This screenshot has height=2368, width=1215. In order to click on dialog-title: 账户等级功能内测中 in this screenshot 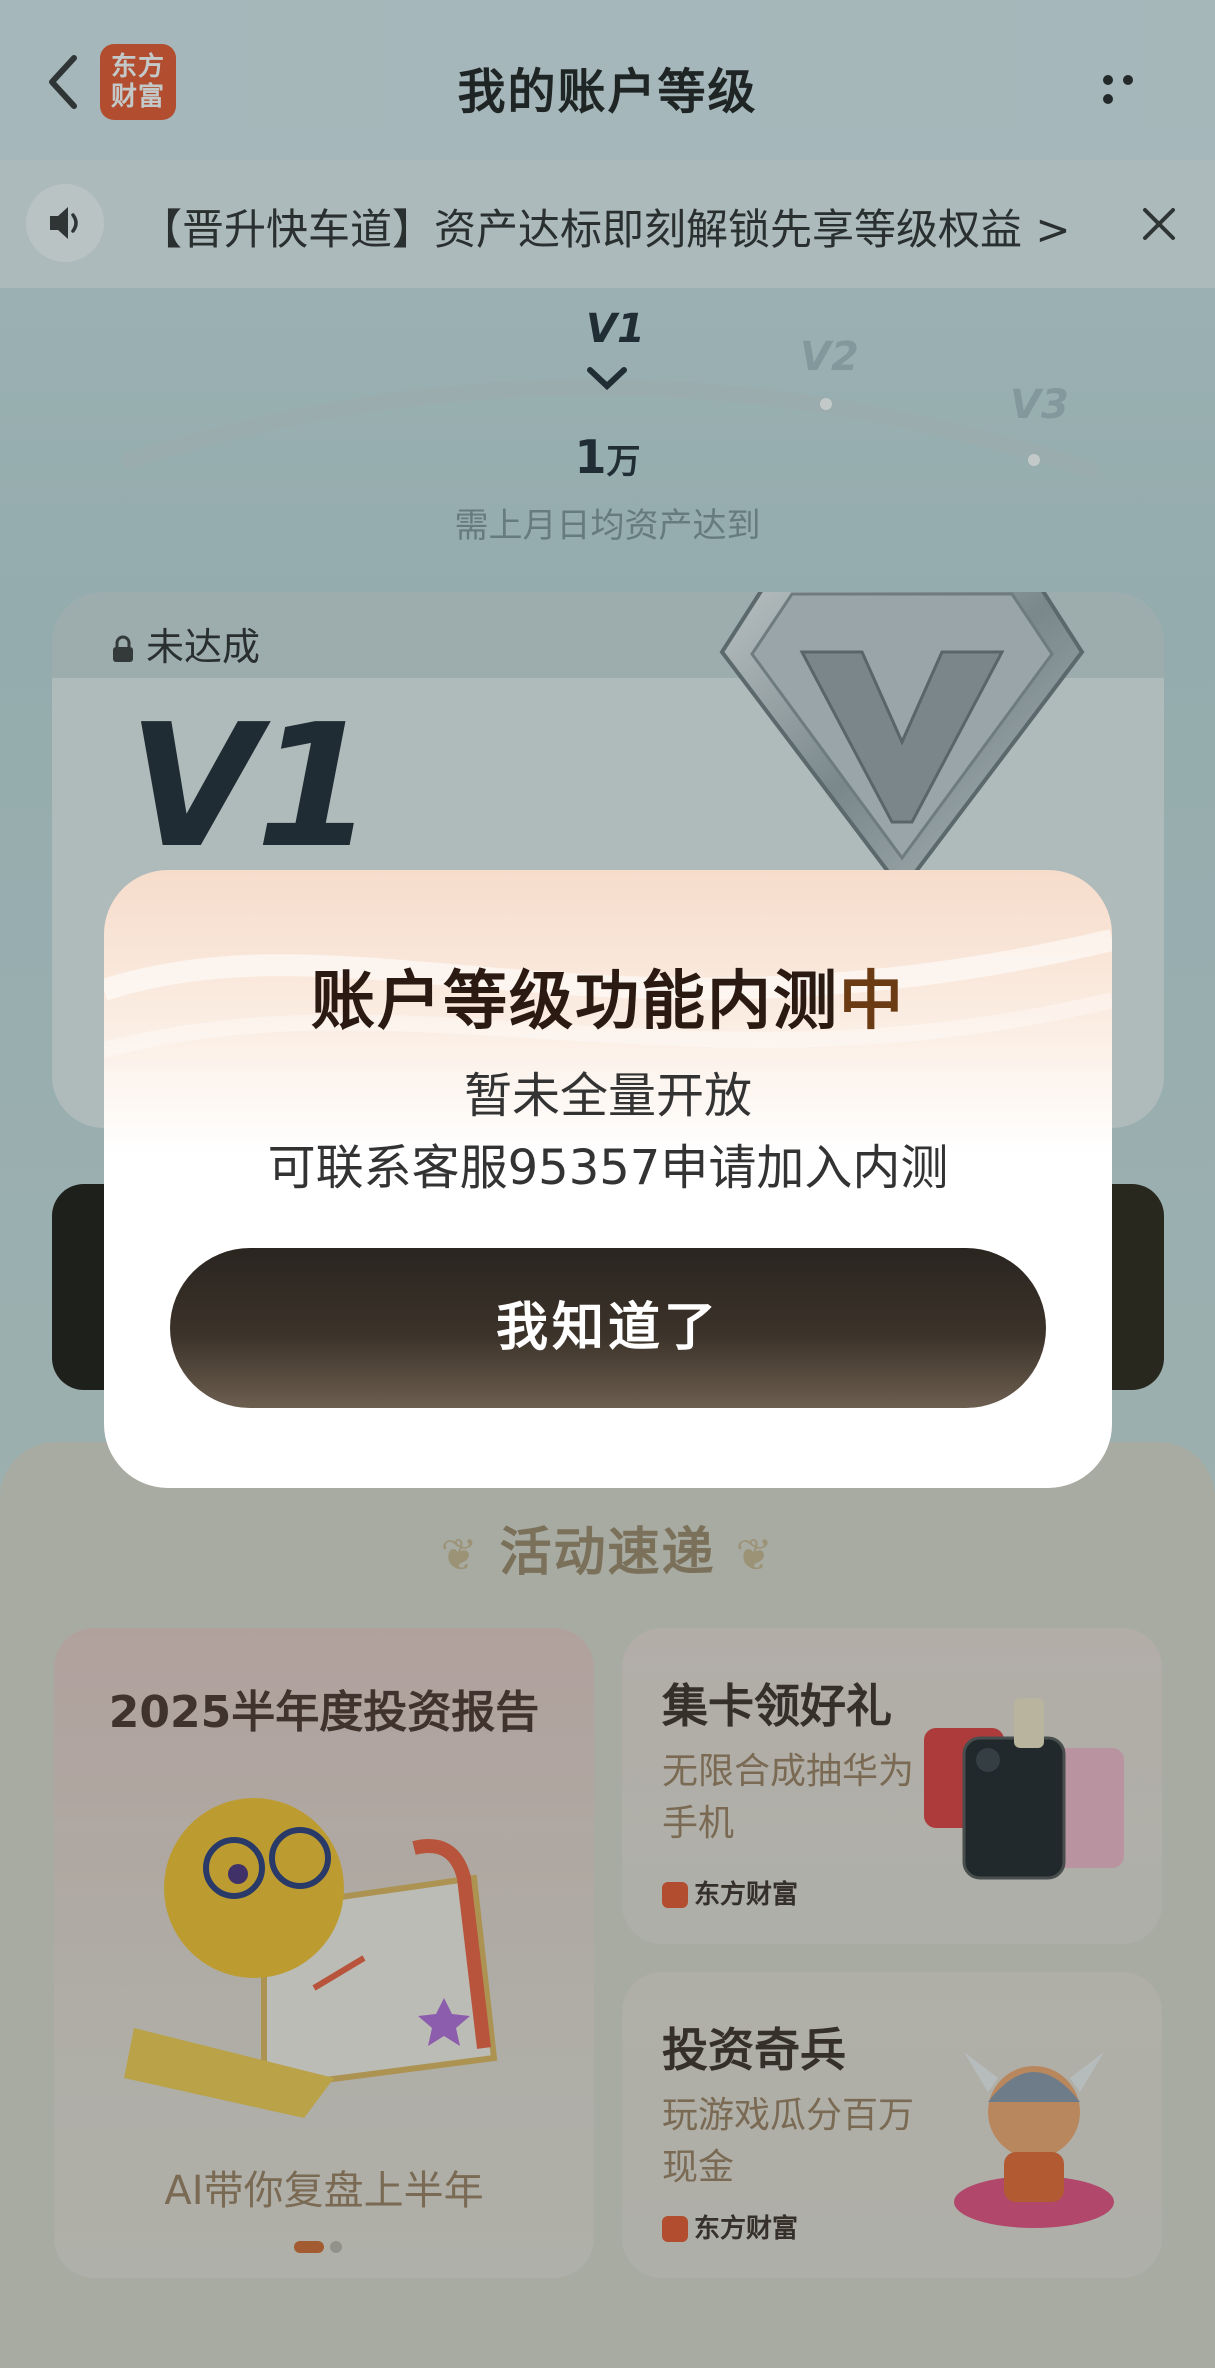, I will do `click(608, 1002)`.